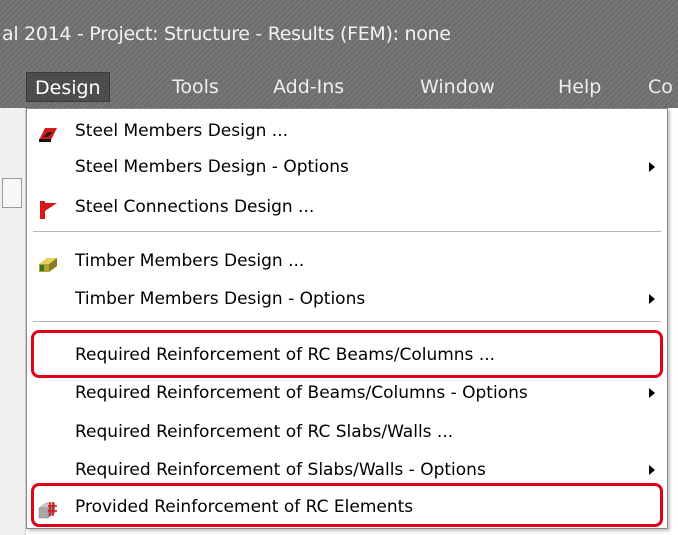  I want to click on highlight-box-beams-columns, so click(347, 354).